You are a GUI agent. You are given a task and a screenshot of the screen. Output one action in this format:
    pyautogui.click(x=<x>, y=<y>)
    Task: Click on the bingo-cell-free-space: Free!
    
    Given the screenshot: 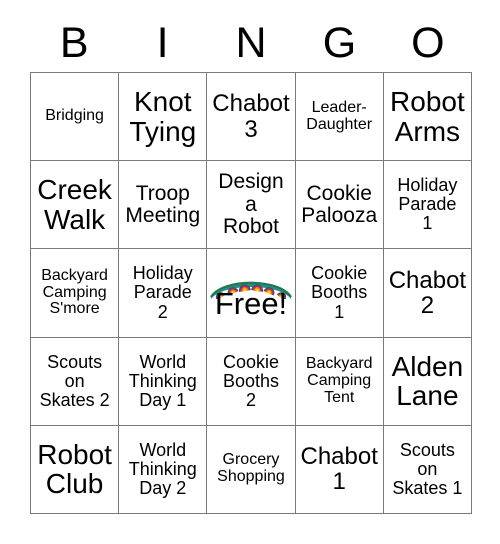 What is the action you would take?
    pyautogui.click(x=251, y=293)
    